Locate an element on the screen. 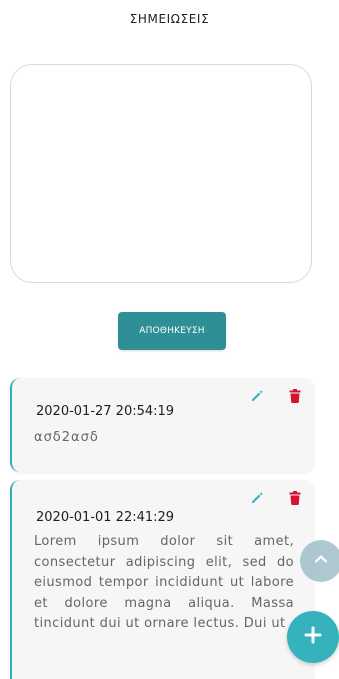  scroll-to-top-button is located at coordinates (319, 561).